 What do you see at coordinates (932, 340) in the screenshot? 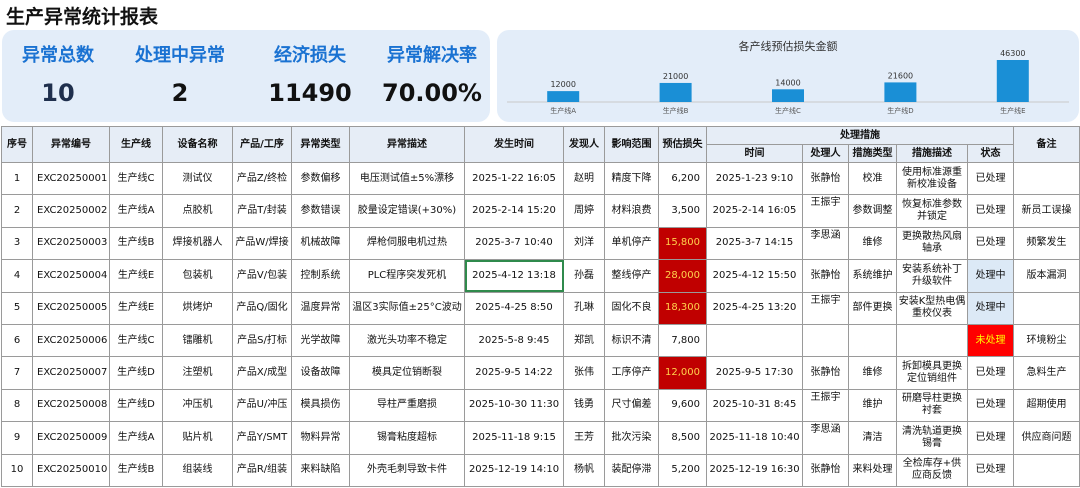
I see `cell-measure-desc` at bounding box center [932, 340].